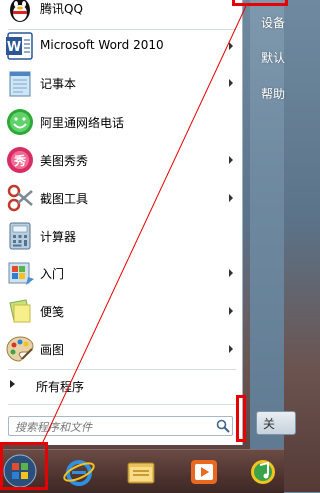 Image resolution: width=320 pixels, height=493 pixels. I want to click on program-label: 记事本, so click(58, 84).